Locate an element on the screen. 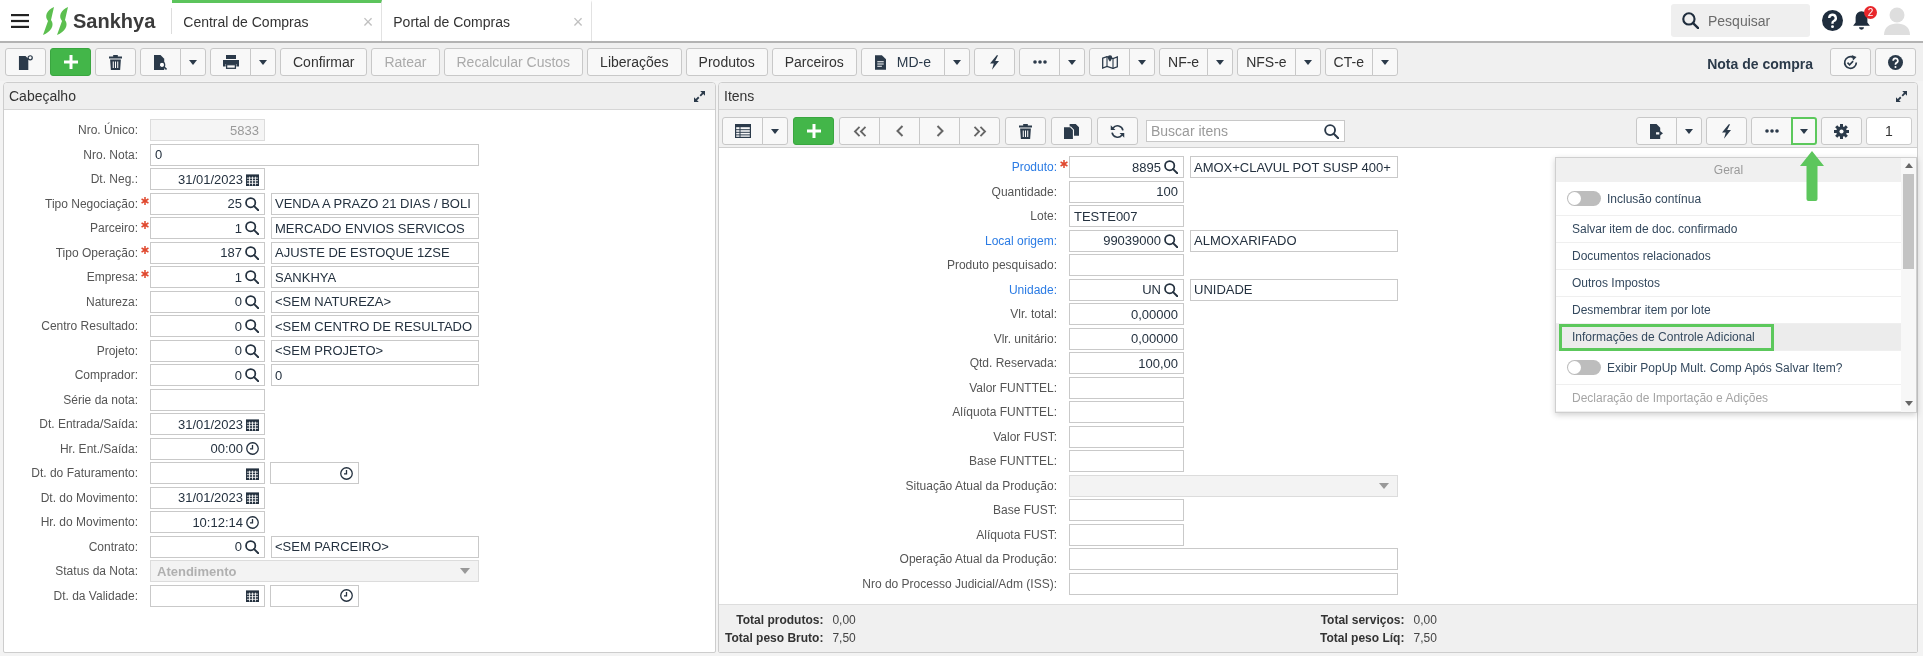  settings-button is located at coordinates (1841, 131).